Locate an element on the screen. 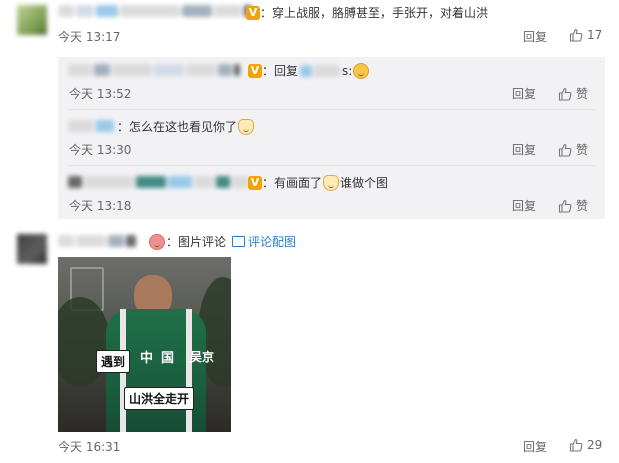 This screenshot has width=619, height=463. reply-text: V ：有画面了 谁做个图 is located at coordinates (318, 182).